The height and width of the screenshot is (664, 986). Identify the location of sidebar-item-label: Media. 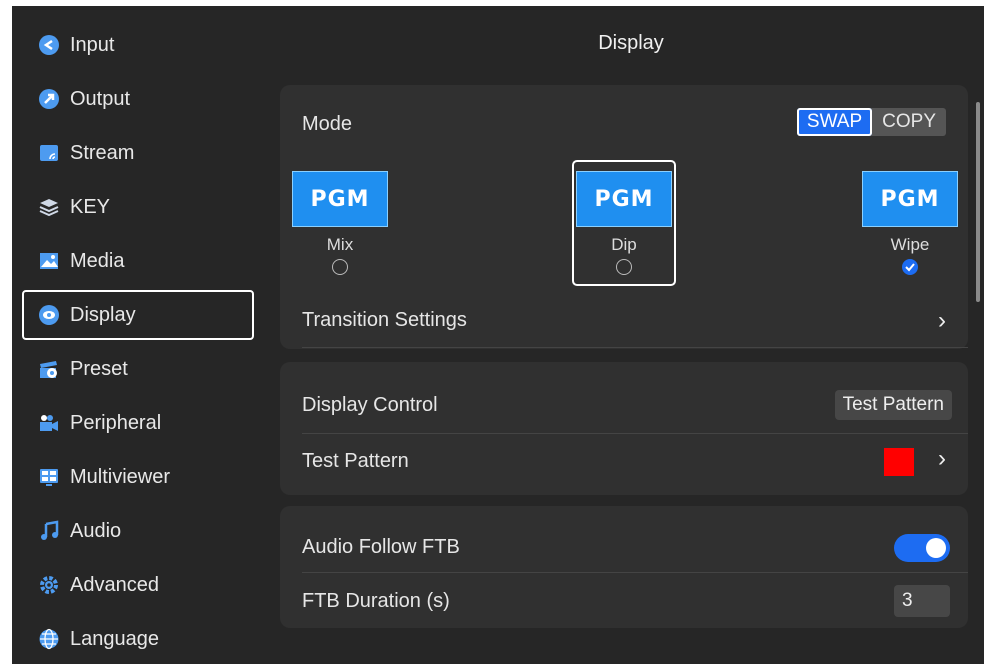
(97, 260).